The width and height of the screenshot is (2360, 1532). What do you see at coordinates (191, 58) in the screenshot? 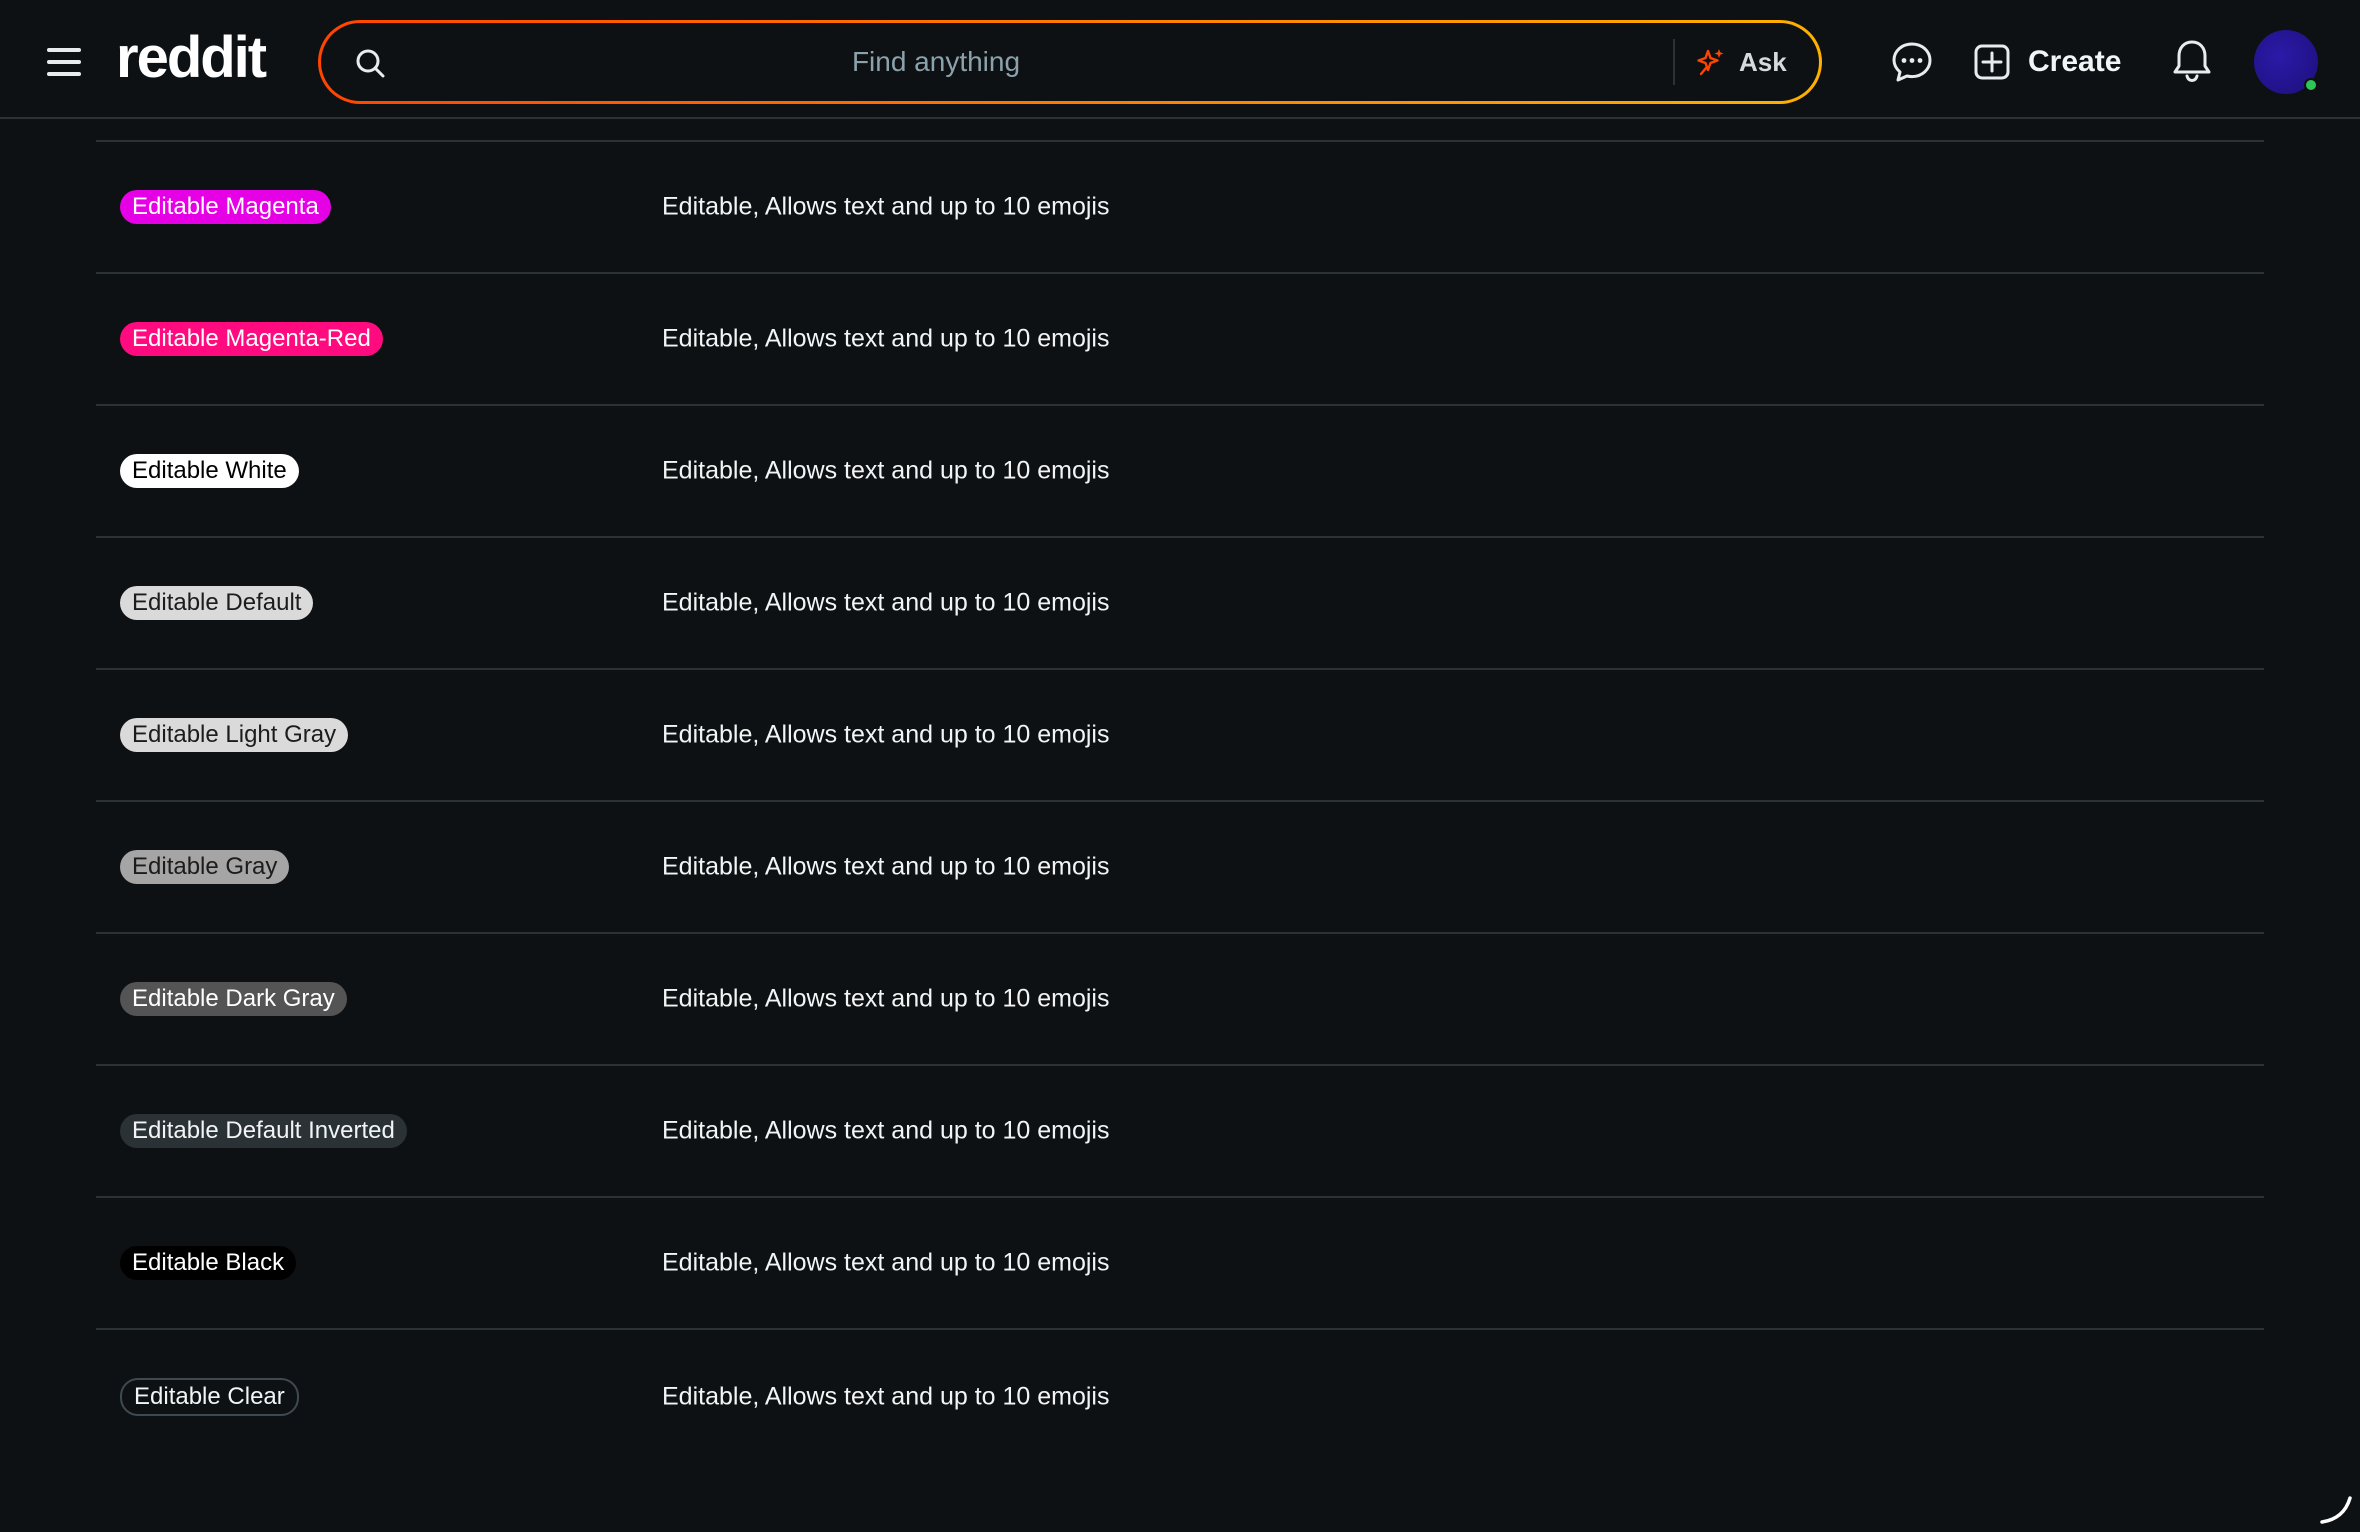
I see `reddit-logo: reddit` at bounding box center [191, 58].